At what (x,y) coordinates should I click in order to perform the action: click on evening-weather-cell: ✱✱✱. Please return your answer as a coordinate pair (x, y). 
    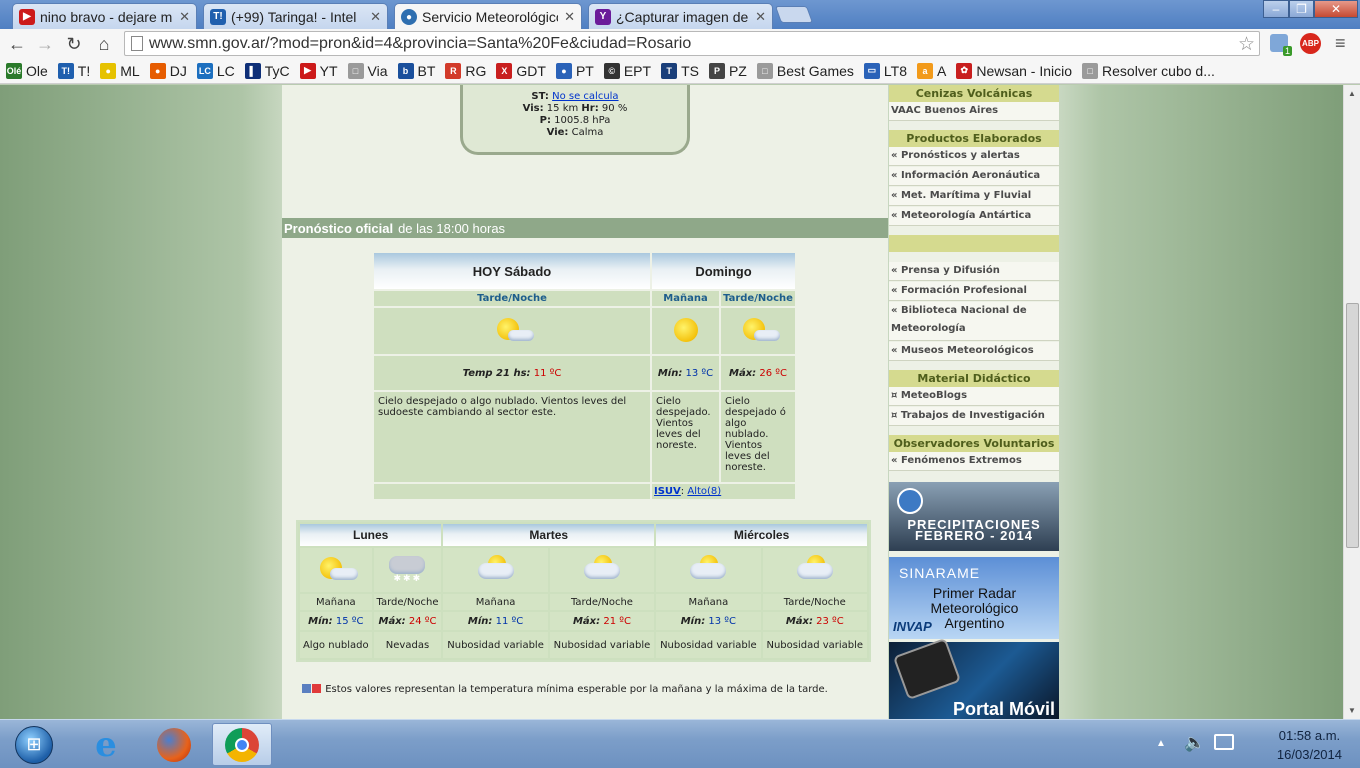
    Looking at the image, I should click on (407, 570).